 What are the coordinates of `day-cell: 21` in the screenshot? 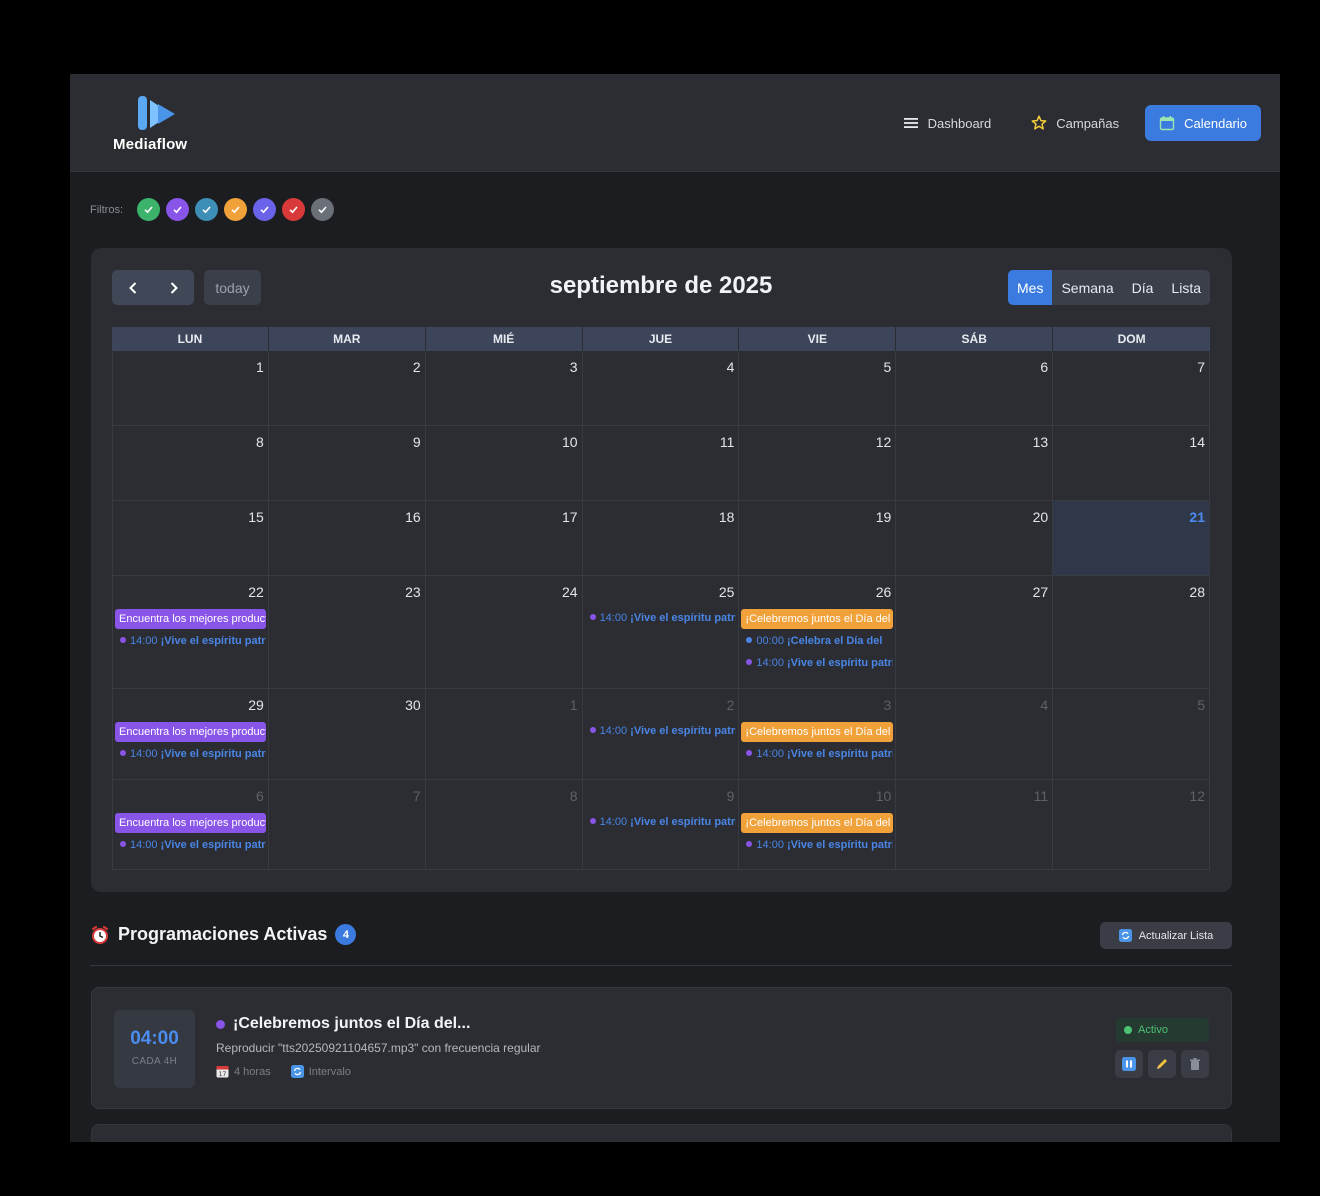 It's located at (1131, 538).